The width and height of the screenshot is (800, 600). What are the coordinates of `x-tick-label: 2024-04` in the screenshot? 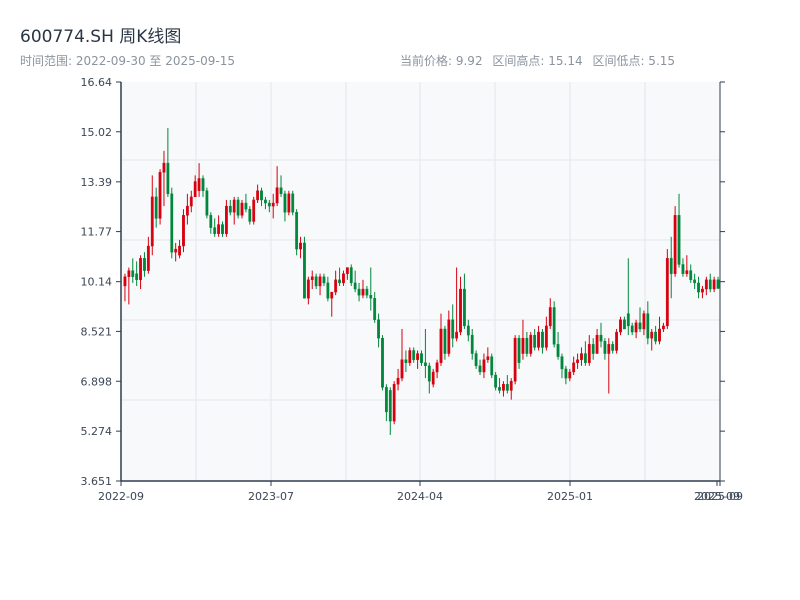 It's located at (420, 496).